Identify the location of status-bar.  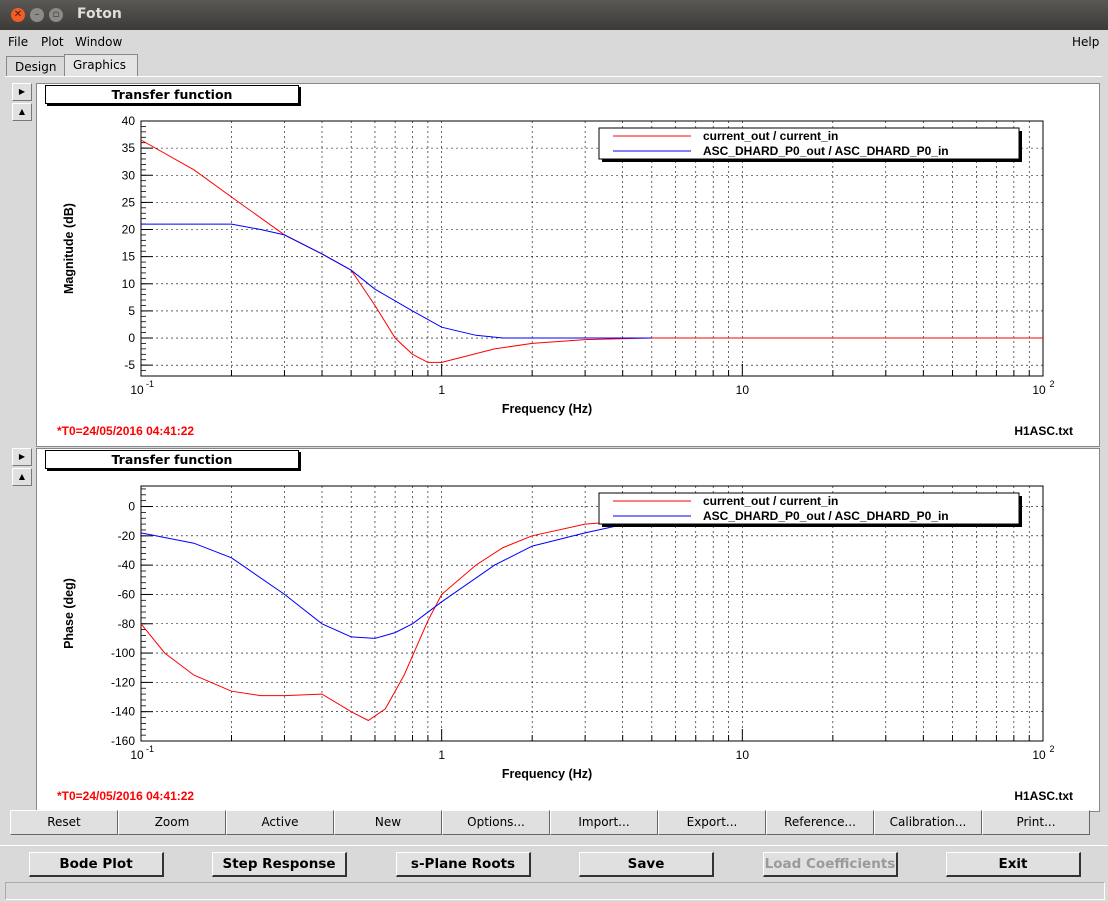
(555, 891).